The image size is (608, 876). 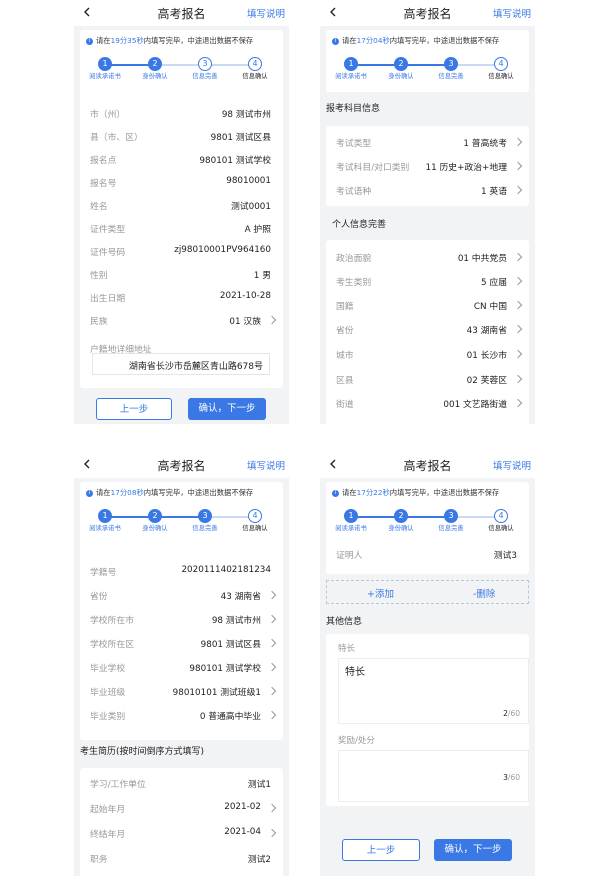 What do you see at coordinates (433, 691) in the screenshot?
I see `specialty-textarea: 特长 2/60` at bounding box center [433, 691].